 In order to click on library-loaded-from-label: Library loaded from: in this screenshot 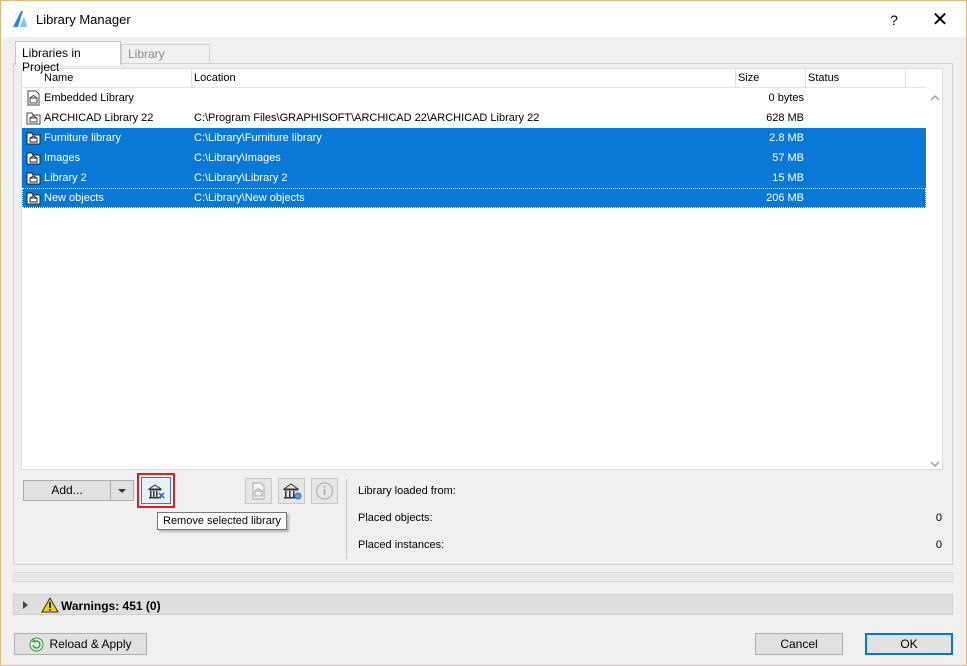, I will do `click(407, 491)`.